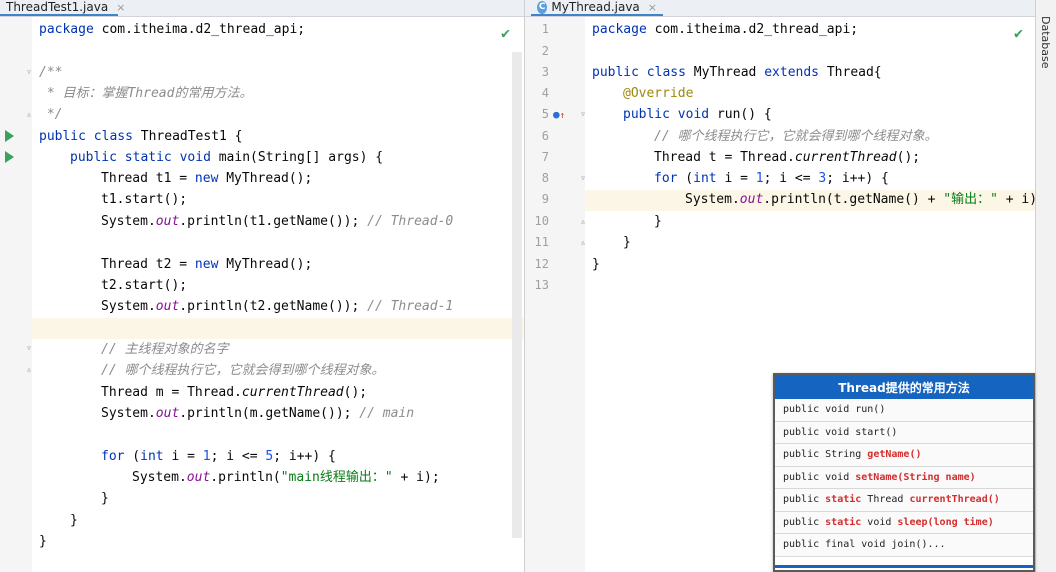 The height and width of the screenshot is (572, 1056). Describe the element at coordinates (904, 500) in the screenshot. I see `method-row: public static Thread currentThread()` at that location.